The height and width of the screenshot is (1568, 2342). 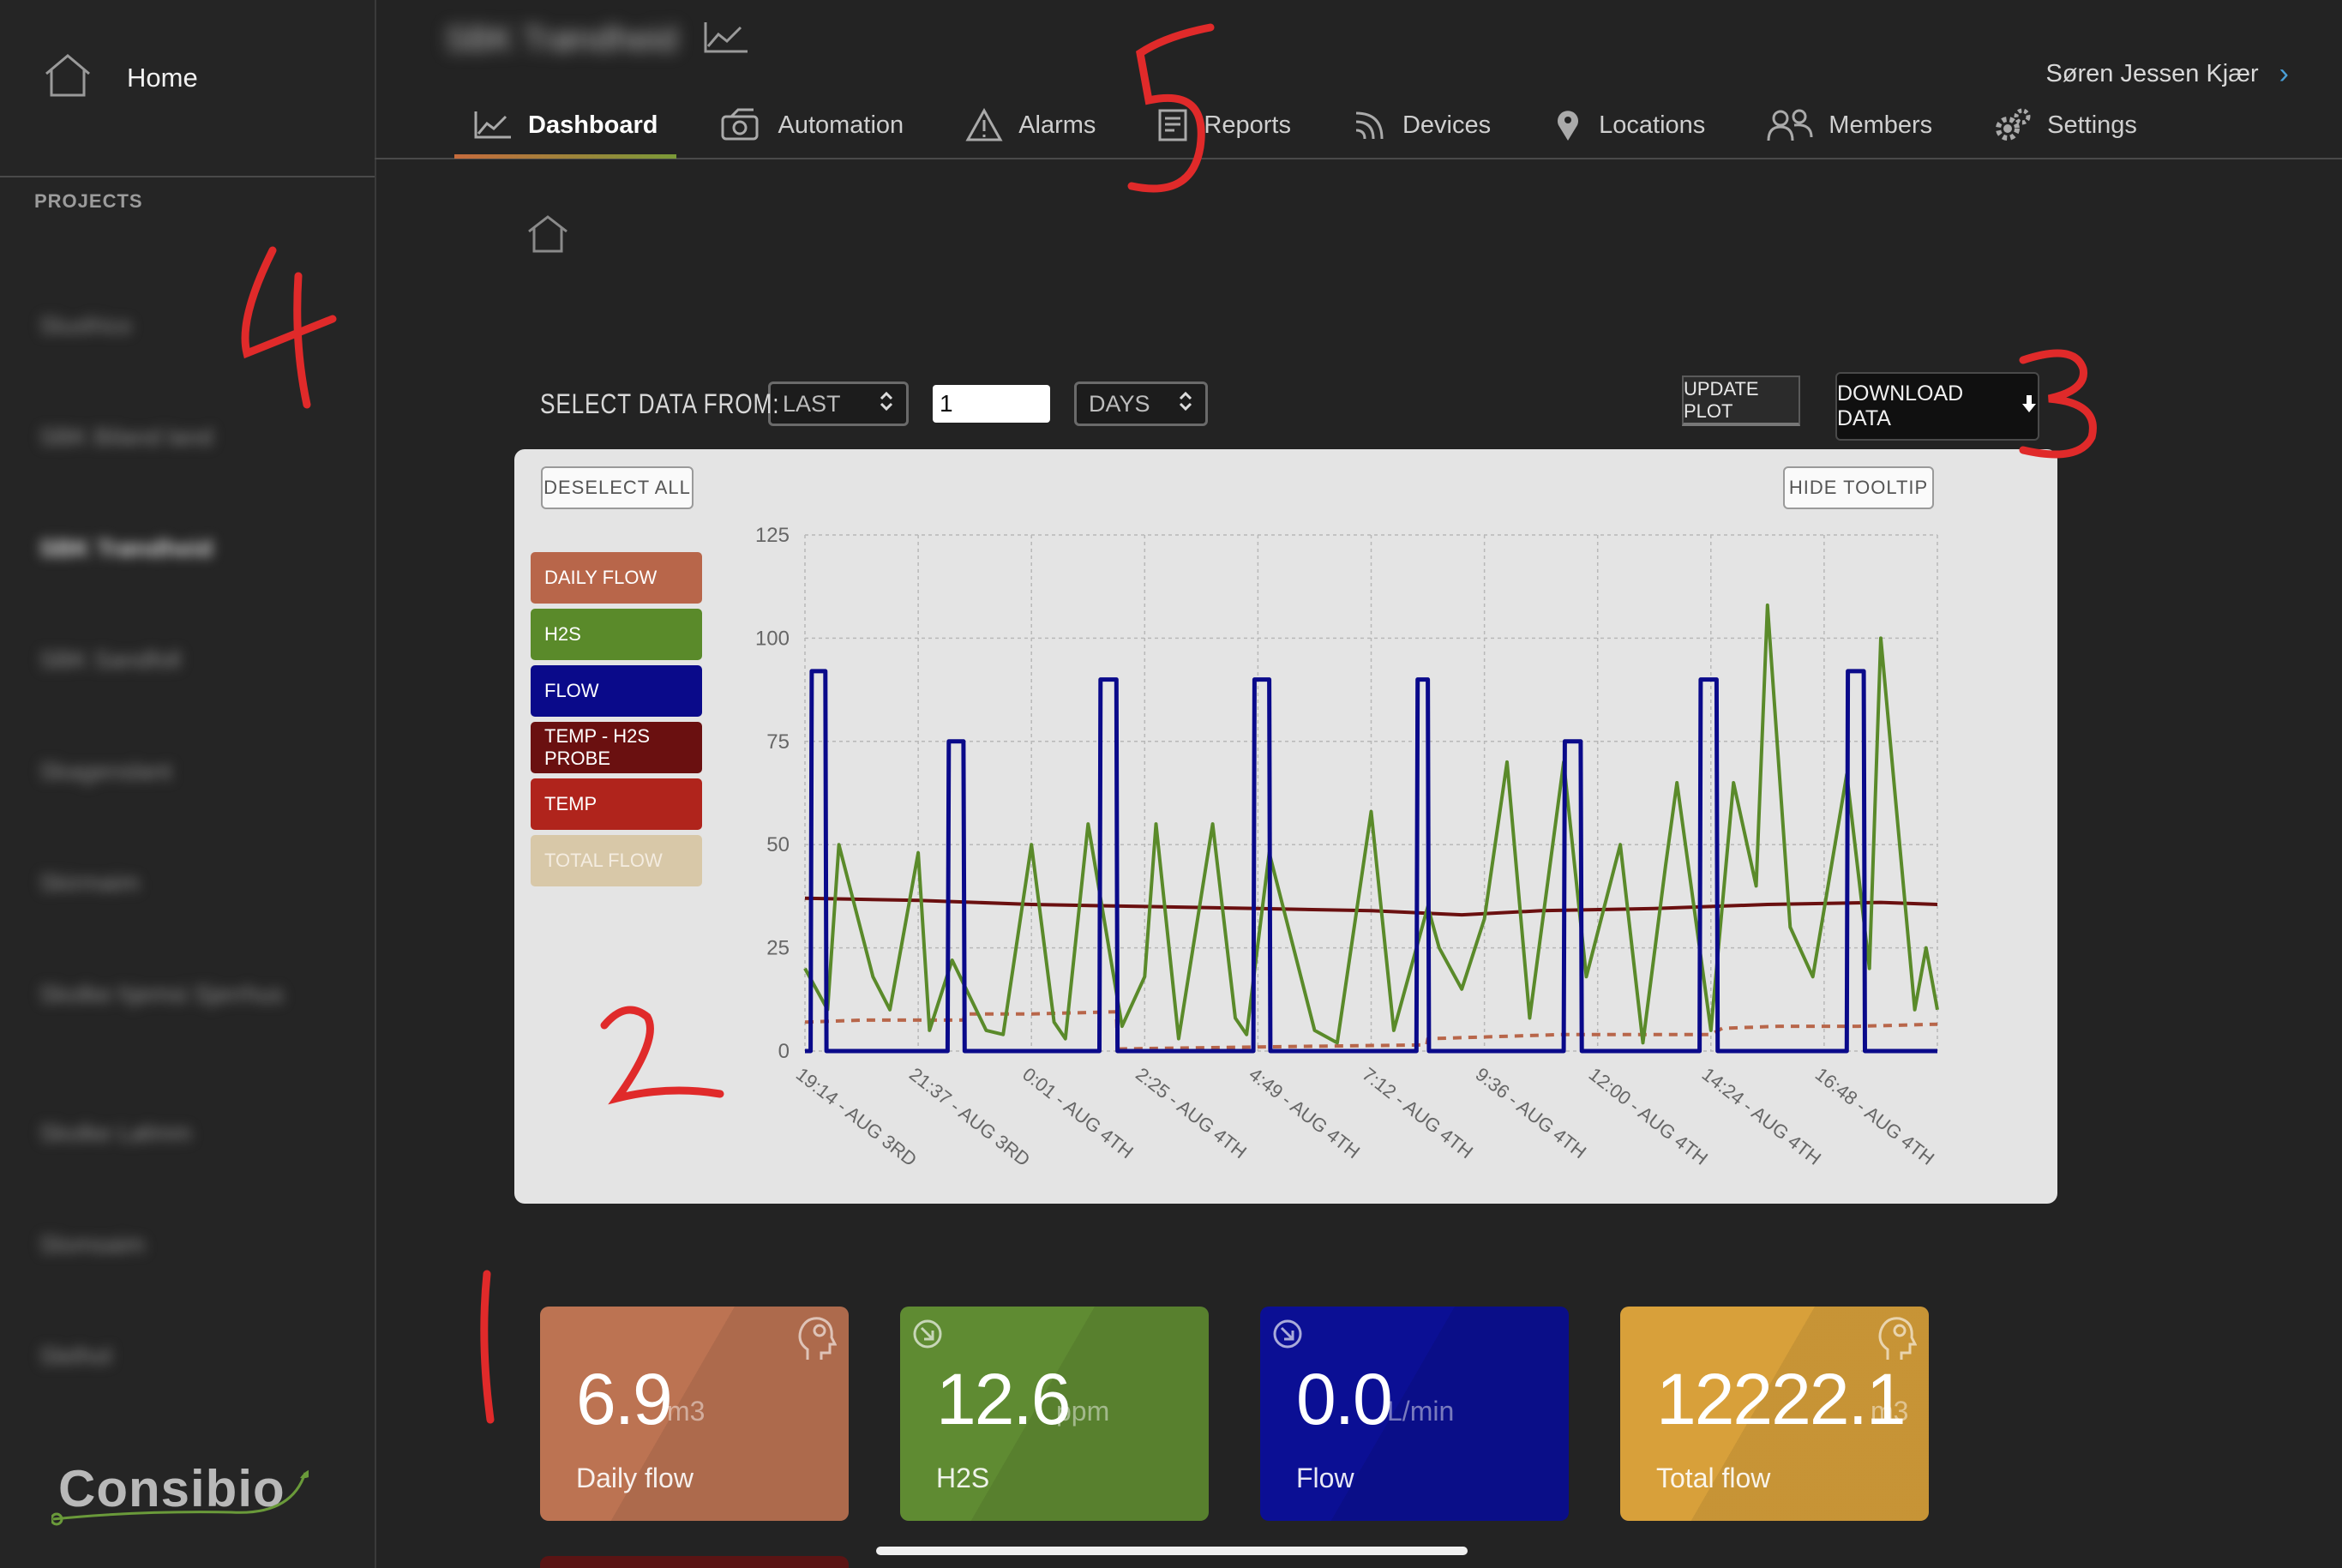 What do you see at coordinates (2013, 125) in the screenshot?
I see `gears-icon` at bounding box center [2013, 125].